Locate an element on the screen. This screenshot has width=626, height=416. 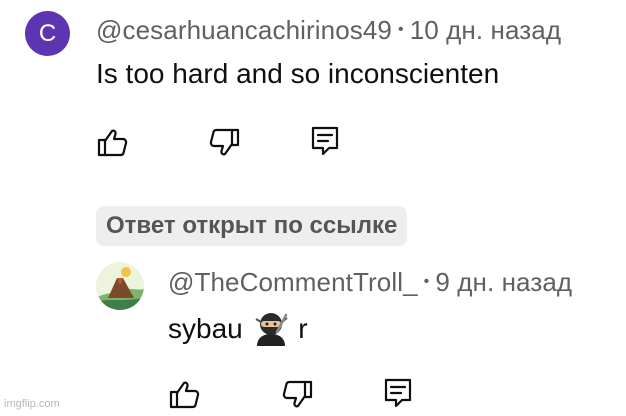
reply-meta: @TheCommentTroll_ • 9 дн. назад is located at coordinates (370, 282).